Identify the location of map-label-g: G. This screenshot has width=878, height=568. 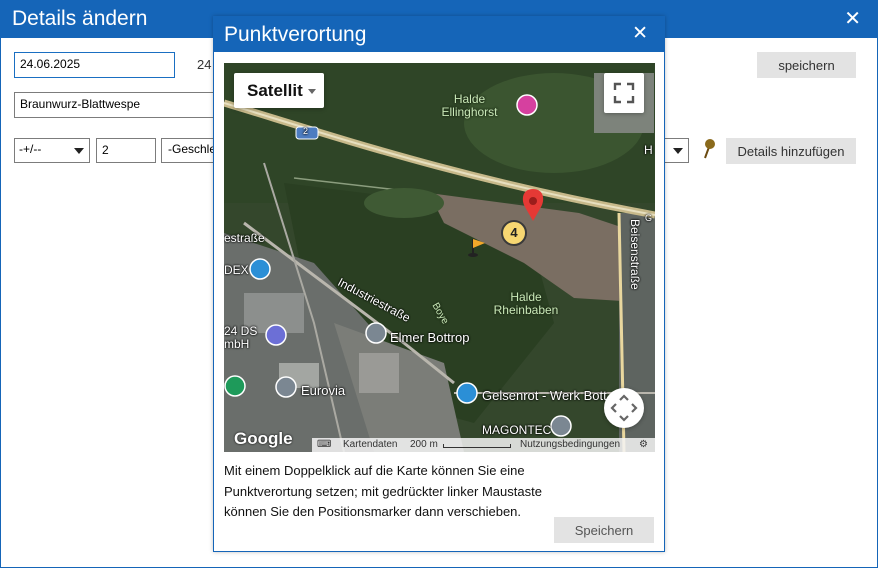
(649, 218).